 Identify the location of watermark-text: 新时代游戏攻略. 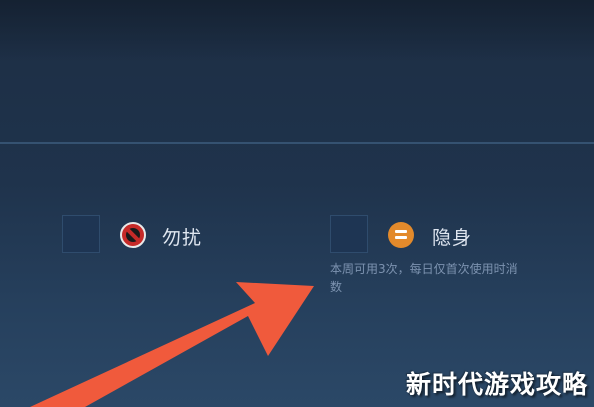
(496, 384).